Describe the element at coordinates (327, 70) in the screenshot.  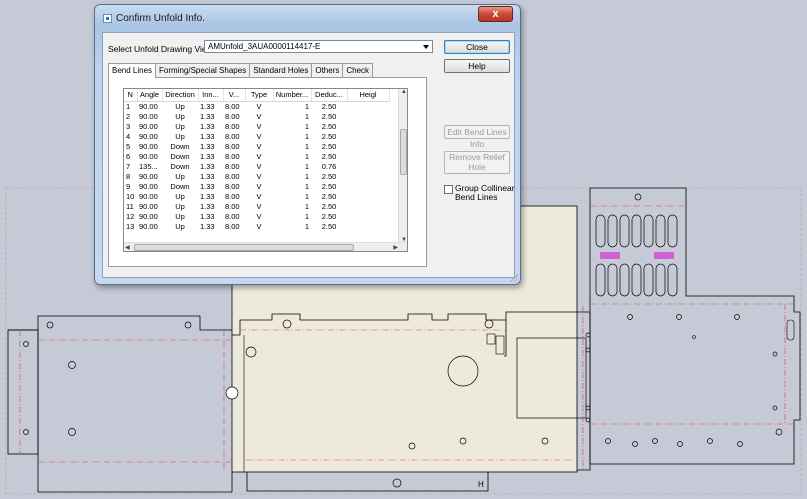
I see `tab-others: Others` at that location.